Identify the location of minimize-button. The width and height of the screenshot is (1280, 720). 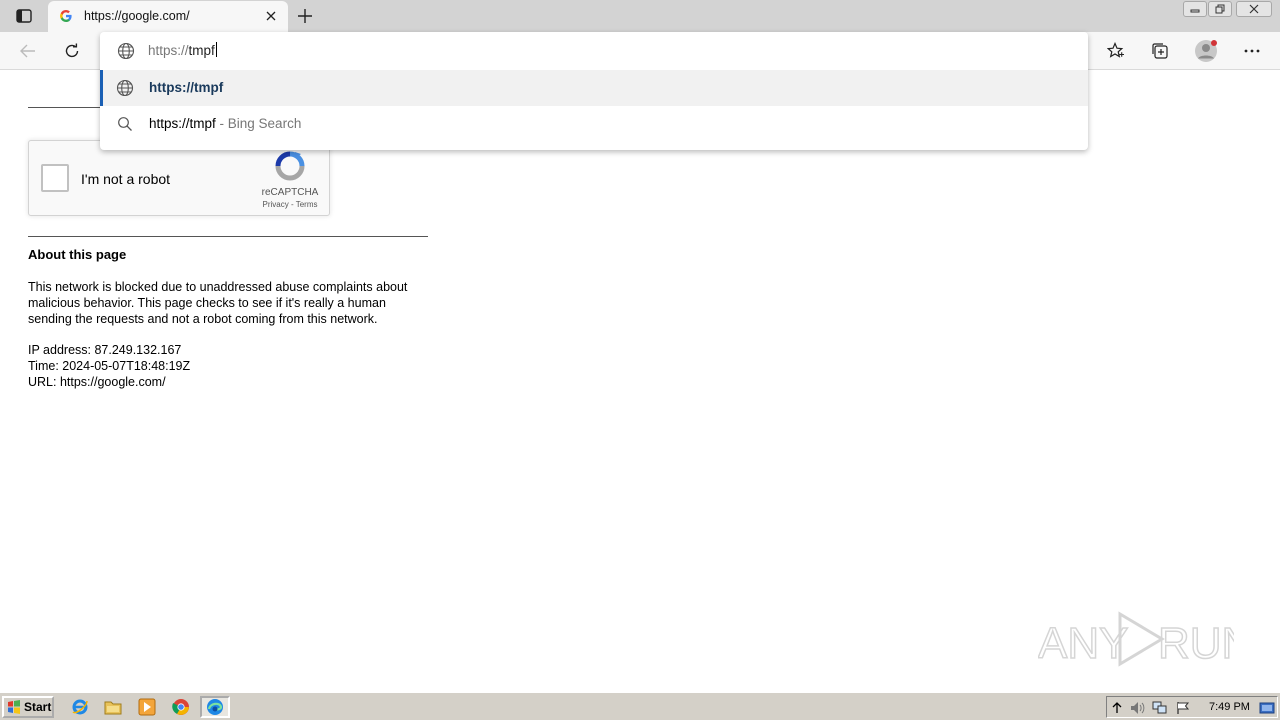
(1195, 9).